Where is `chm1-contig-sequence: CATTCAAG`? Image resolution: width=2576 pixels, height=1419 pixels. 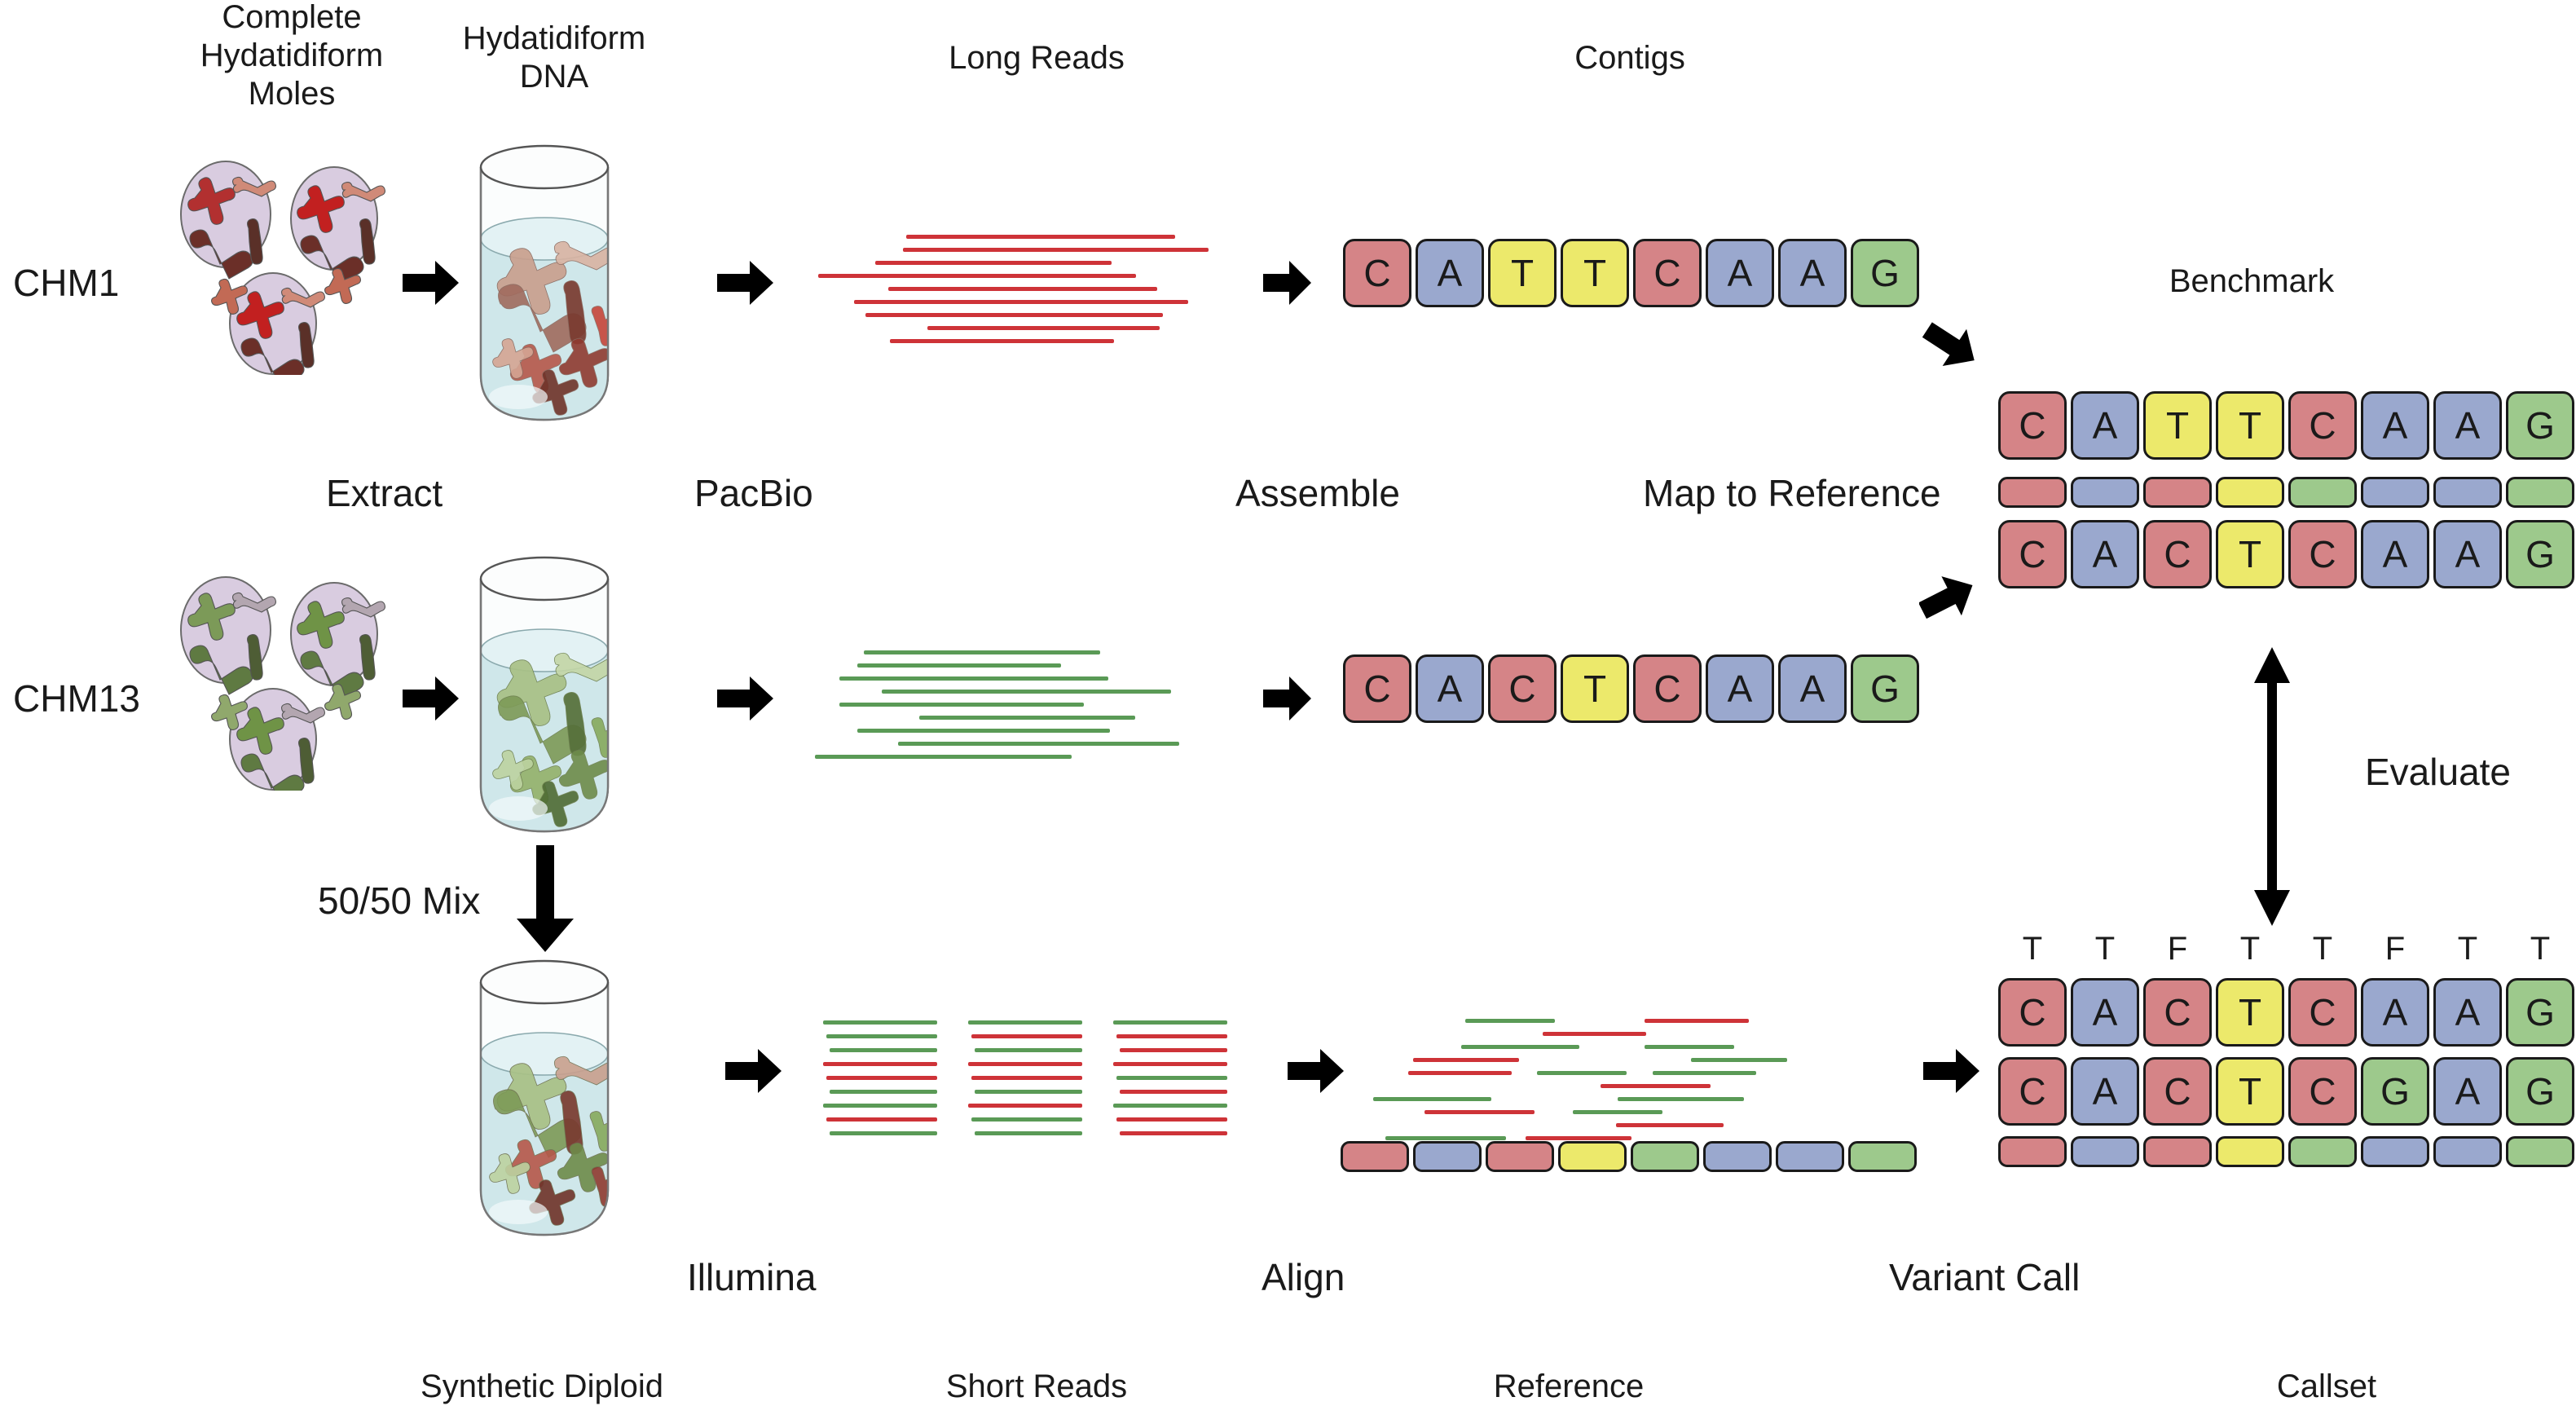 chm1-contig-sequence: CATTCAAG is located at coordinates (1633, 273).